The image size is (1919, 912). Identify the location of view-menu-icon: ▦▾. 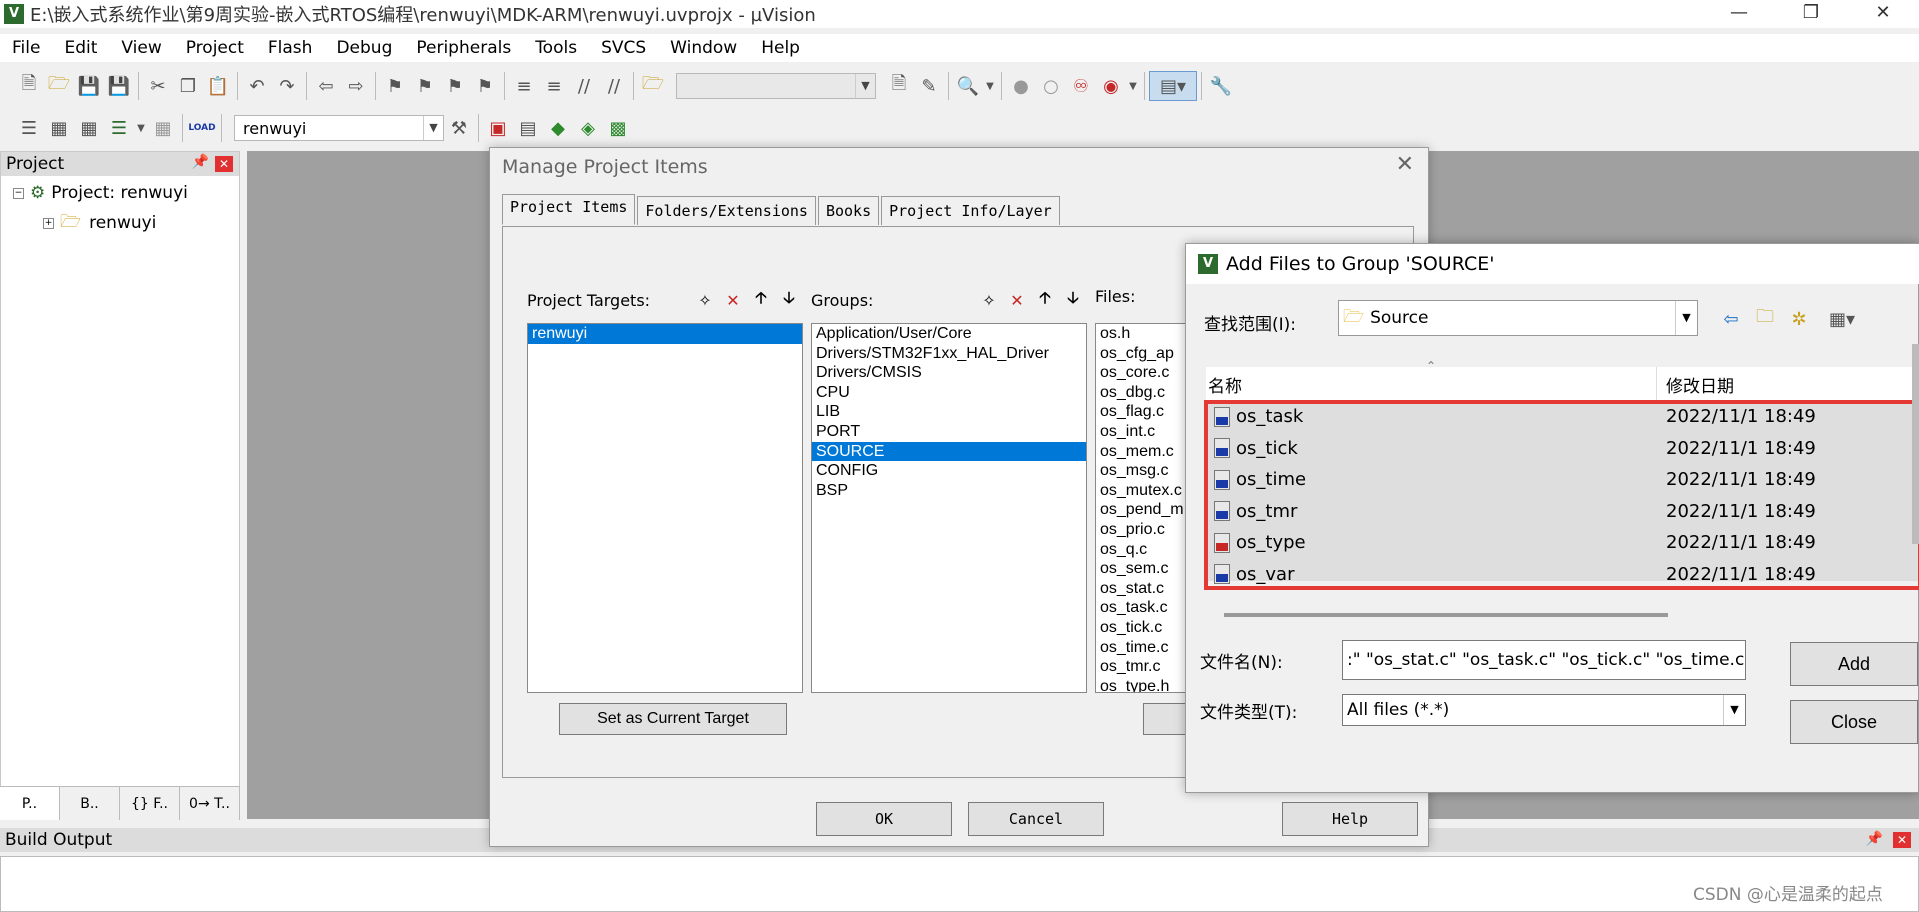
(1842, 319).